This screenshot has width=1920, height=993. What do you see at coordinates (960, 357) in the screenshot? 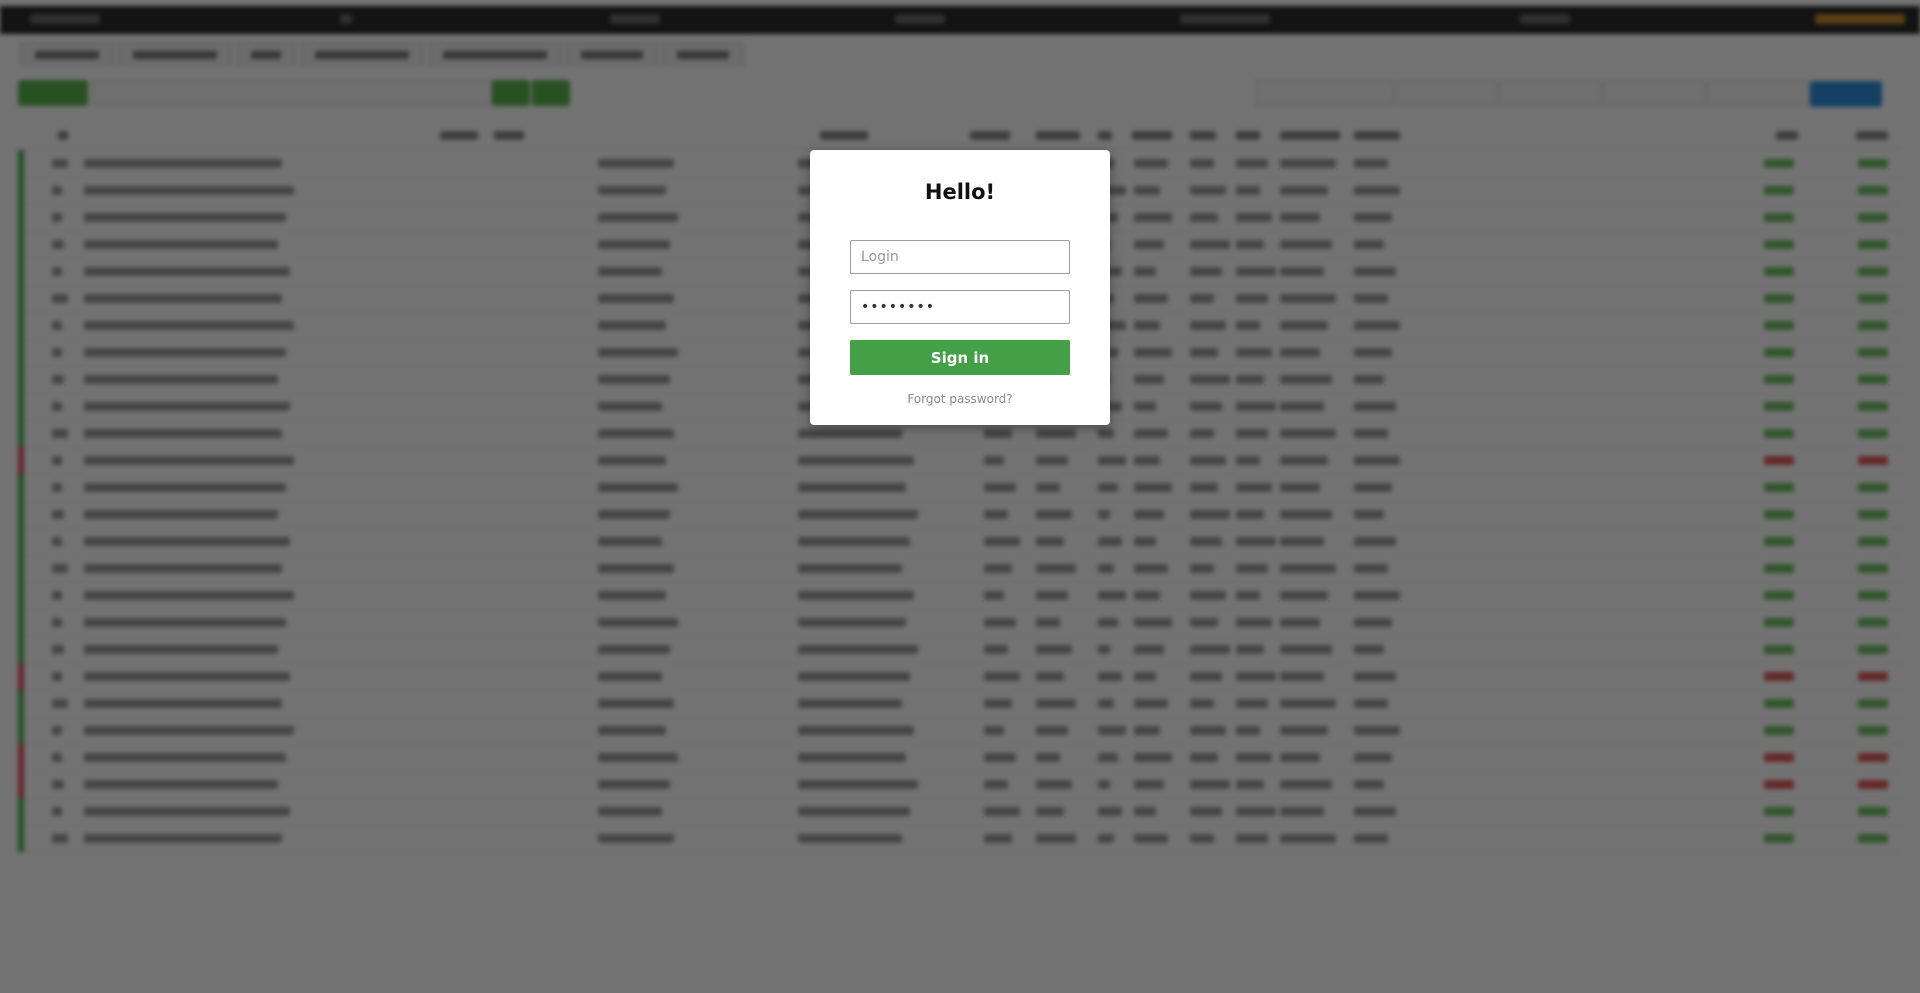
I see `sign-in-button: Sign in` at bounding box center [960, 357].